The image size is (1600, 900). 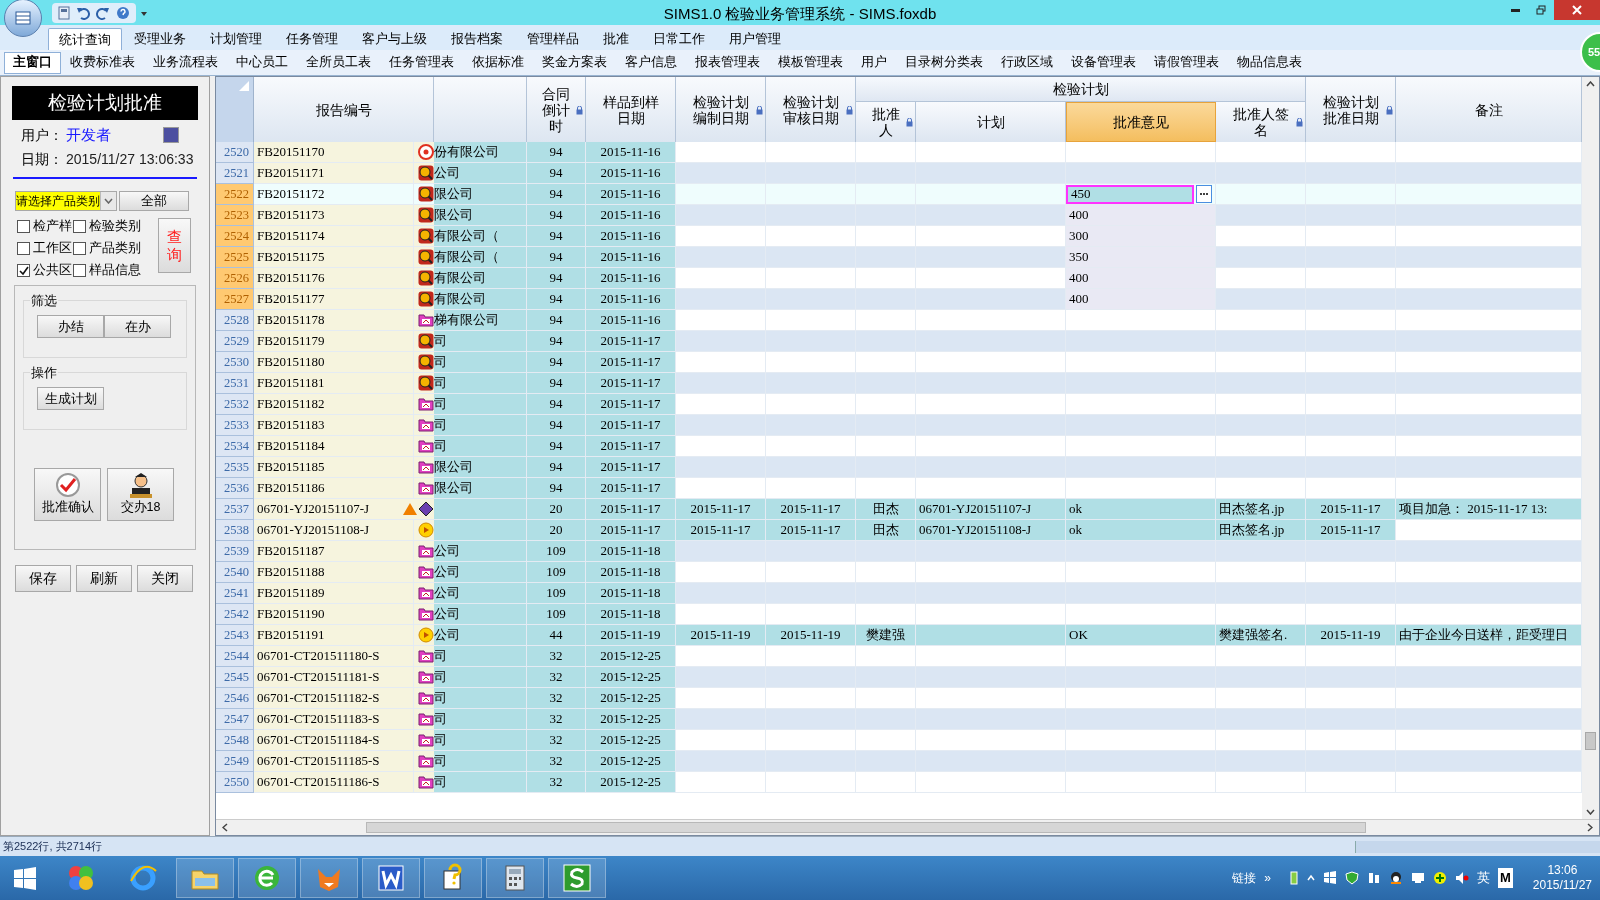 What do you see at coordinates (154, 201) in the screenshot?
I see `all-button: 全部` at bounding box center [154, 201].